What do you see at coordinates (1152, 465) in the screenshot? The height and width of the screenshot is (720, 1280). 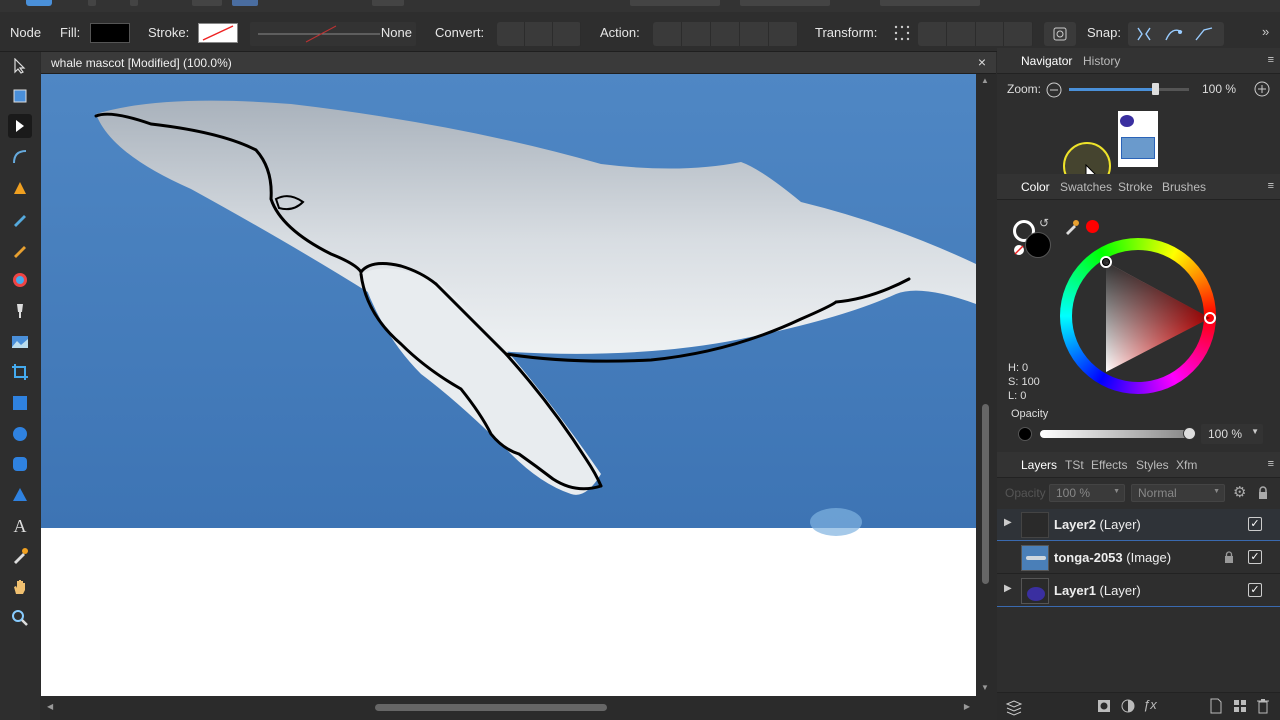 I see `tab-styles: Styles` at bounding box center [1152, 465].